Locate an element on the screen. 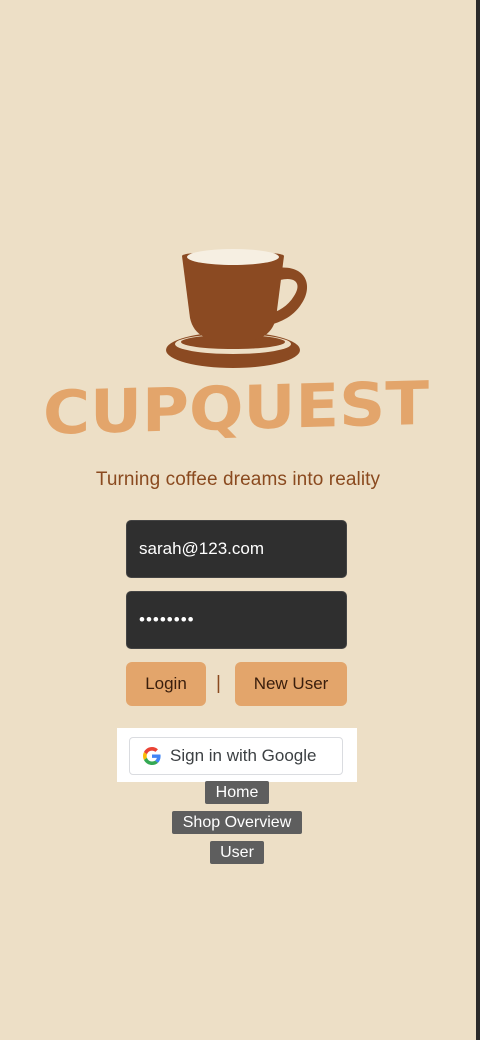 This screenshot has height=1040, width=480. tagline: Turning coffee dreams into reality is located at coordinates (238, 479).